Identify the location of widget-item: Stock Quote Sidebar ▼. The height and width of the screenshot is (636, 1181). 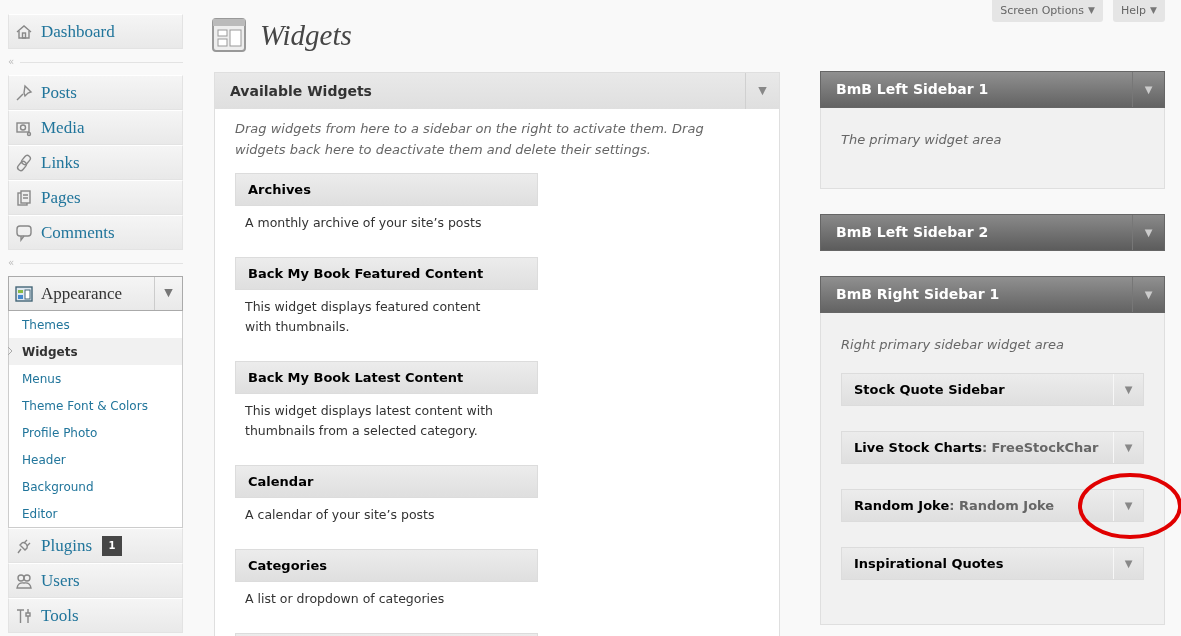
(992, 389).